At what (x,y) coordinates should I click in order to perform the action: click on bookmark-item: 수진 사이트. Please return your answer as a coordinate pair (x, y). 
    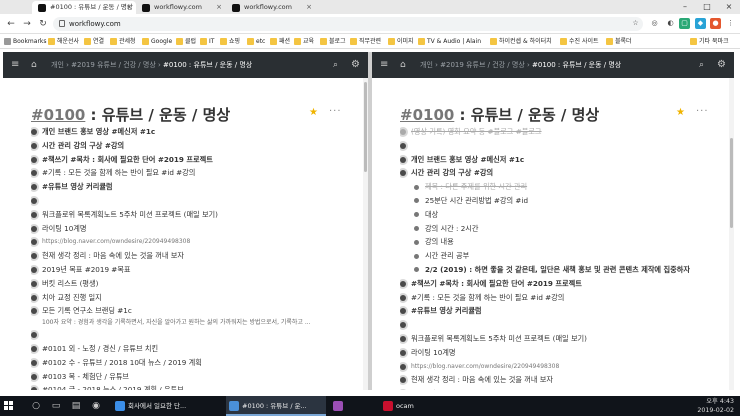
    Looking at the image, I should click on (579, 41).